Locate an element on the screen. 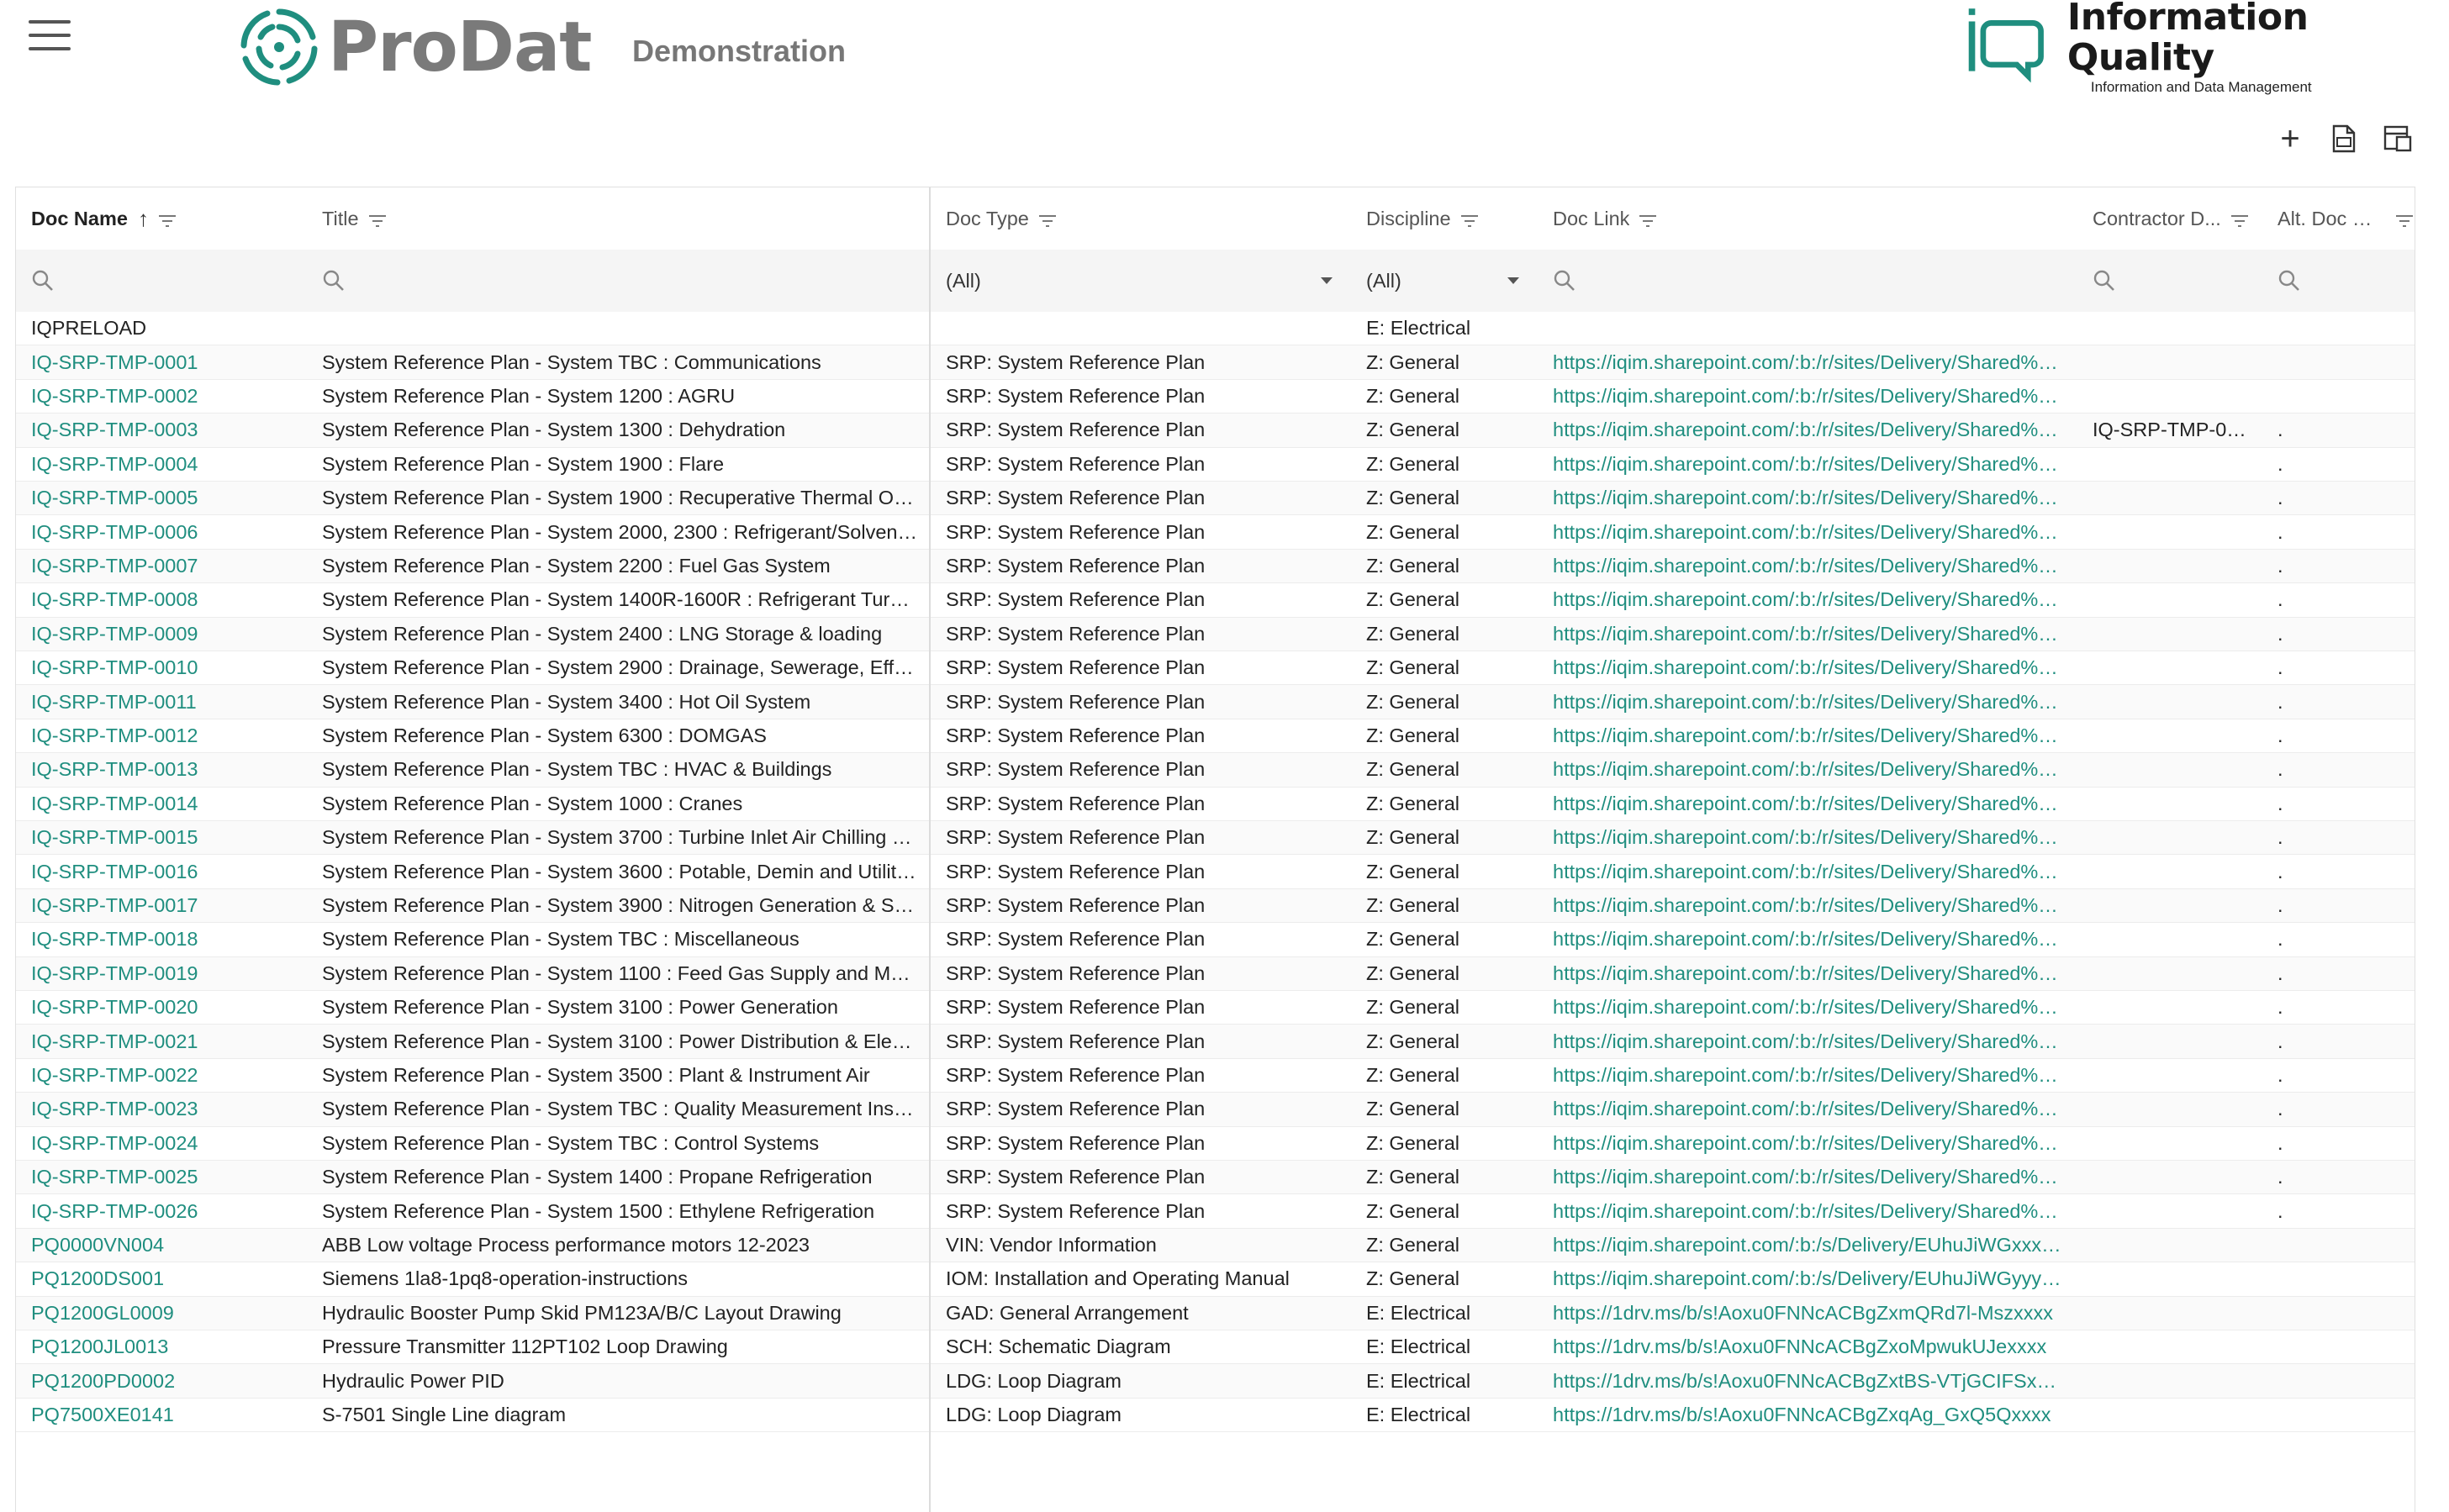  doc-name-link: IQ-SRP-TMP-0026 is located at coordinates (121, 1212).